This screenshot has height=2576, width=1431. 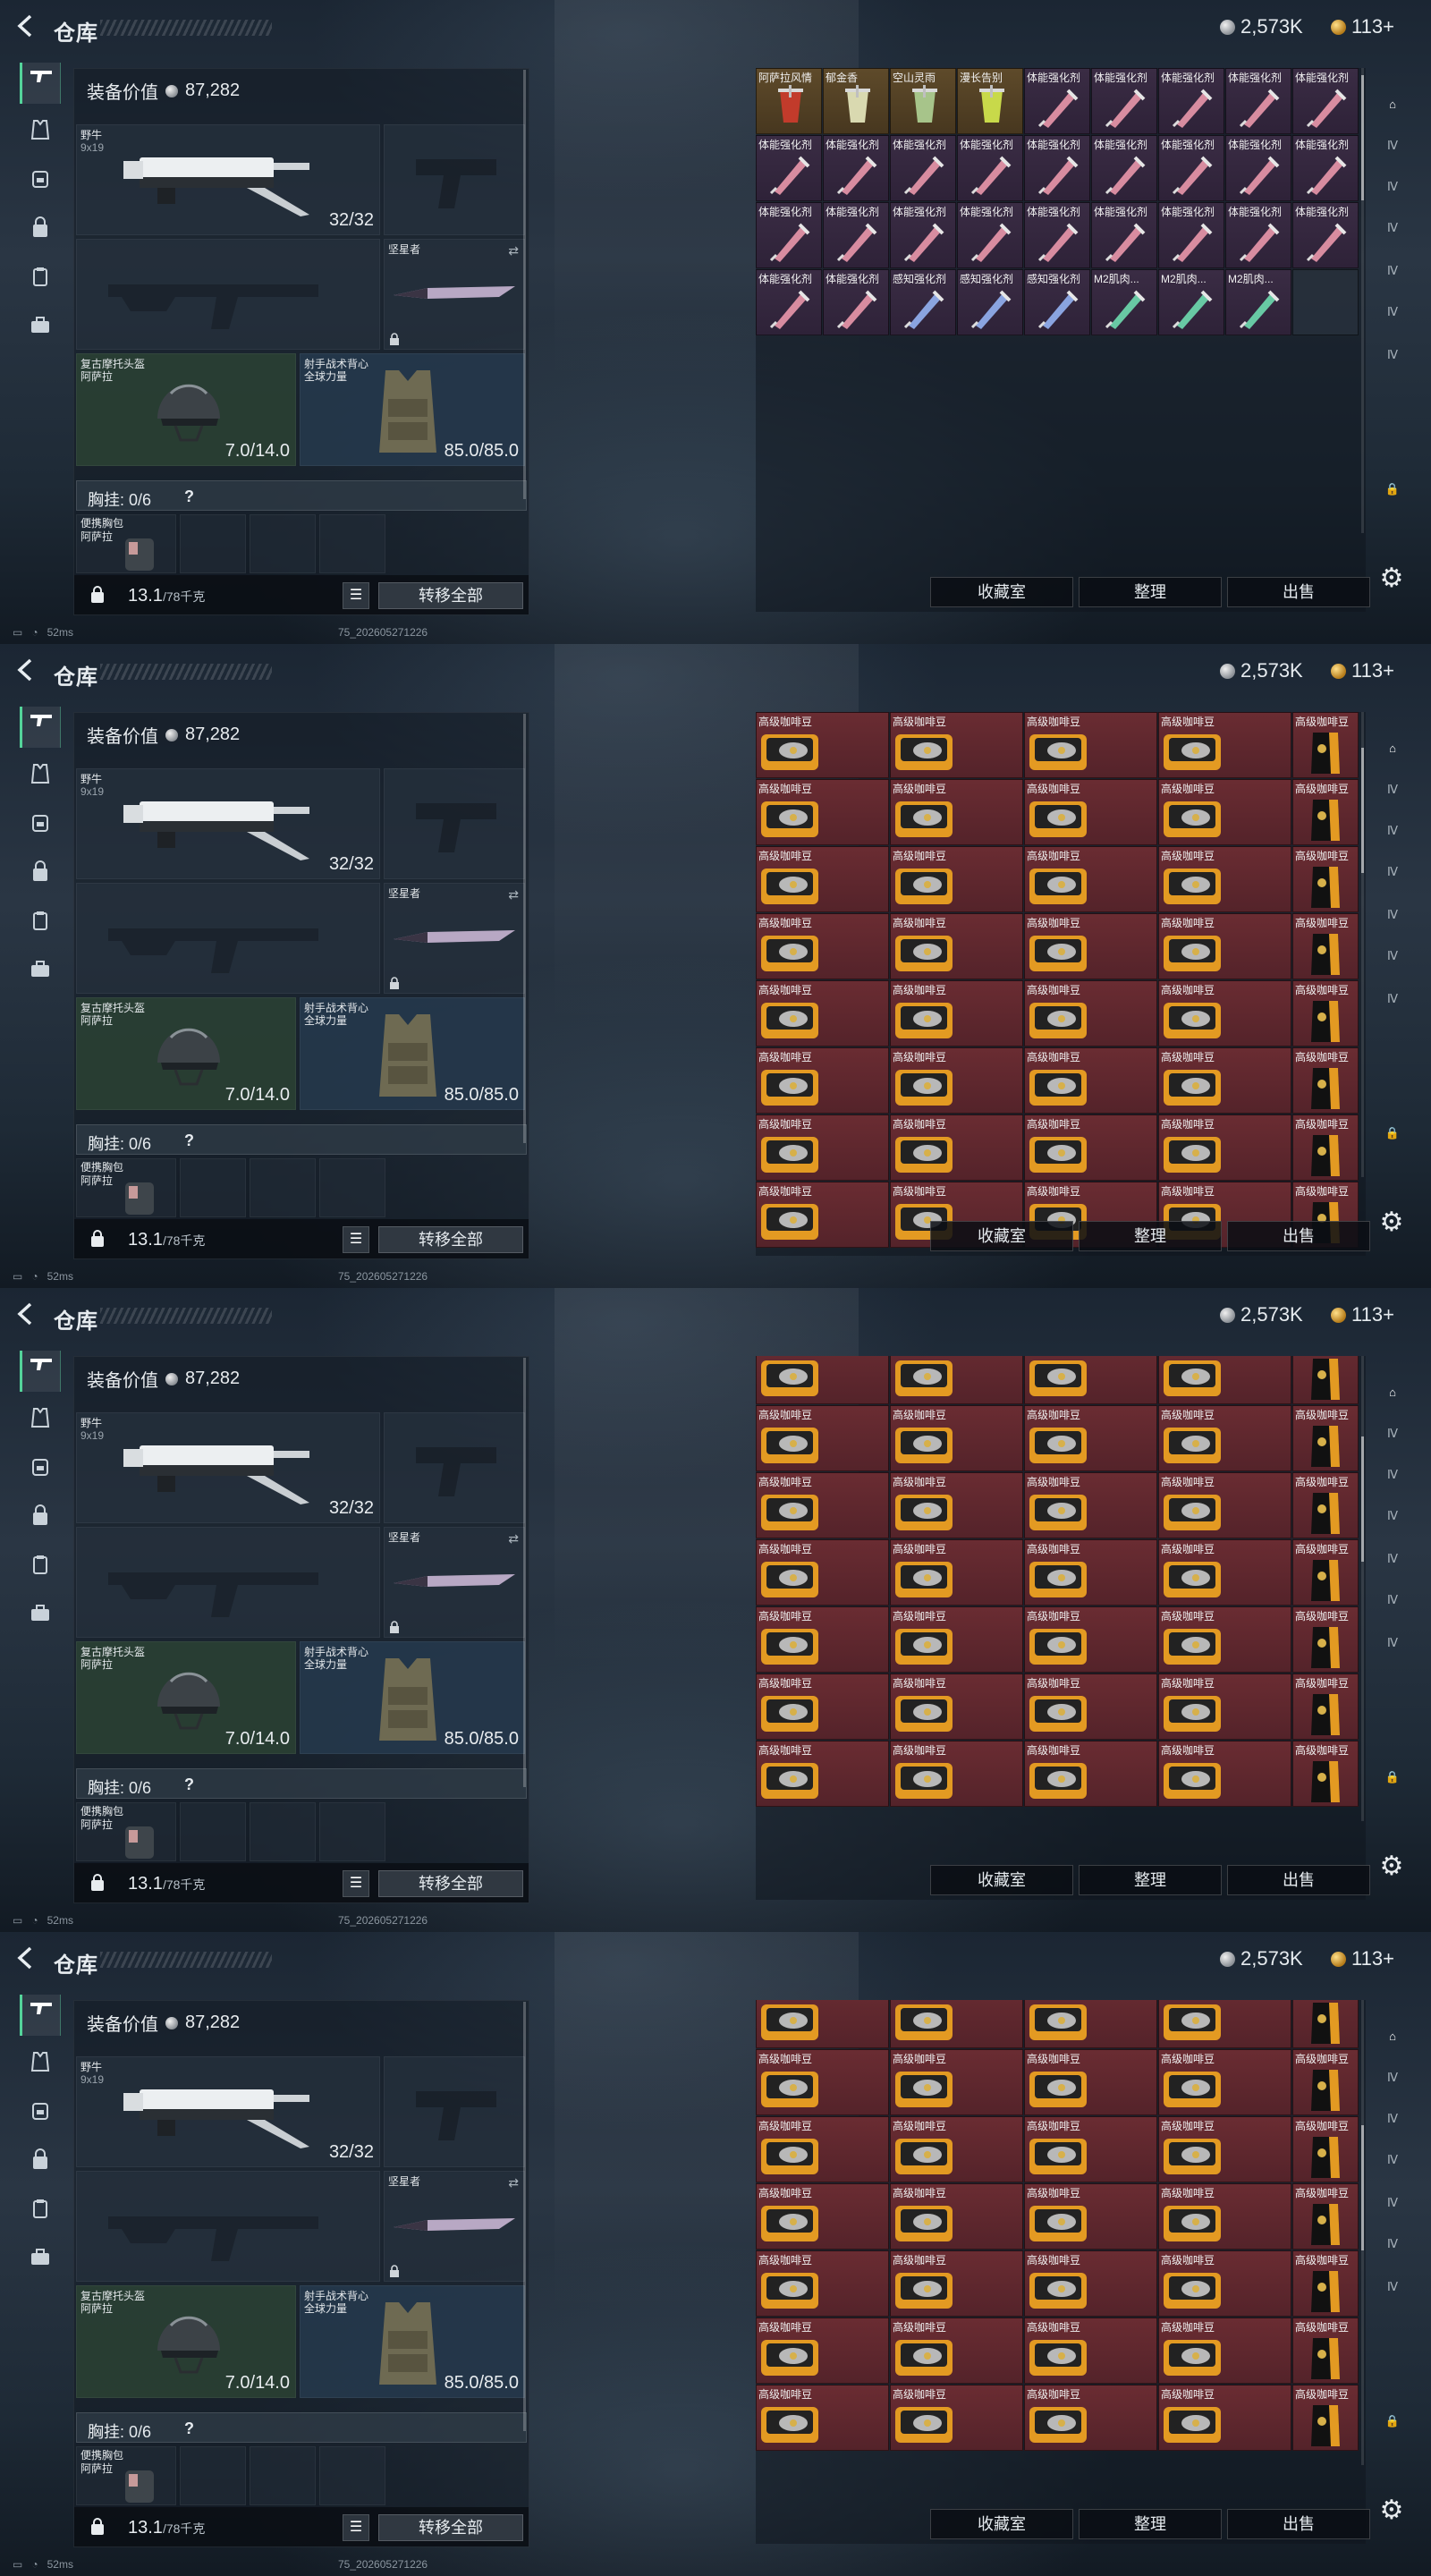 I want to click on swap-icon: ⇄, so click(x=514, y=2182).